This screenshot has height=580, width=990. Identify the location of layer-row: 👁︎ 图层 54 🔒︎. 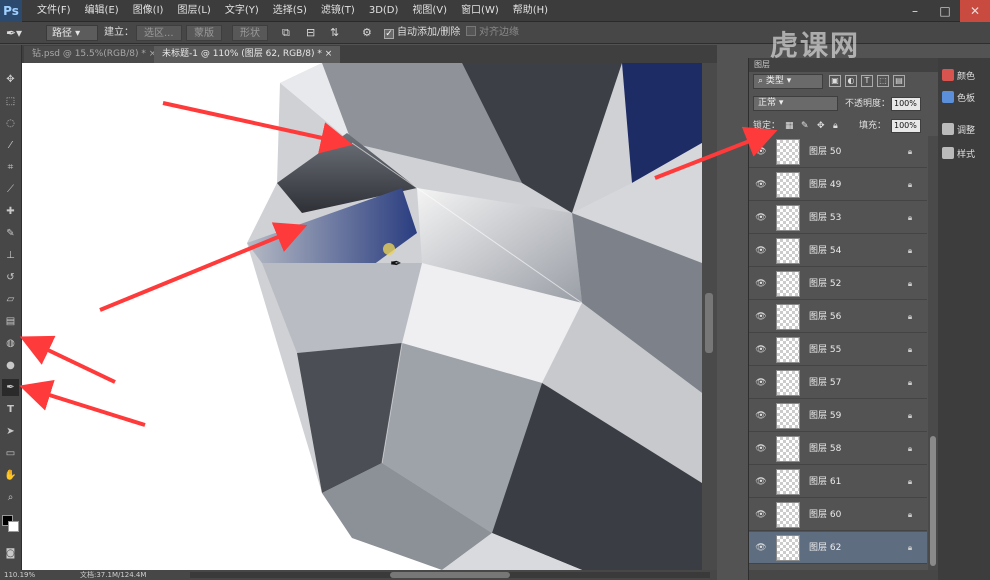
(838, 251).